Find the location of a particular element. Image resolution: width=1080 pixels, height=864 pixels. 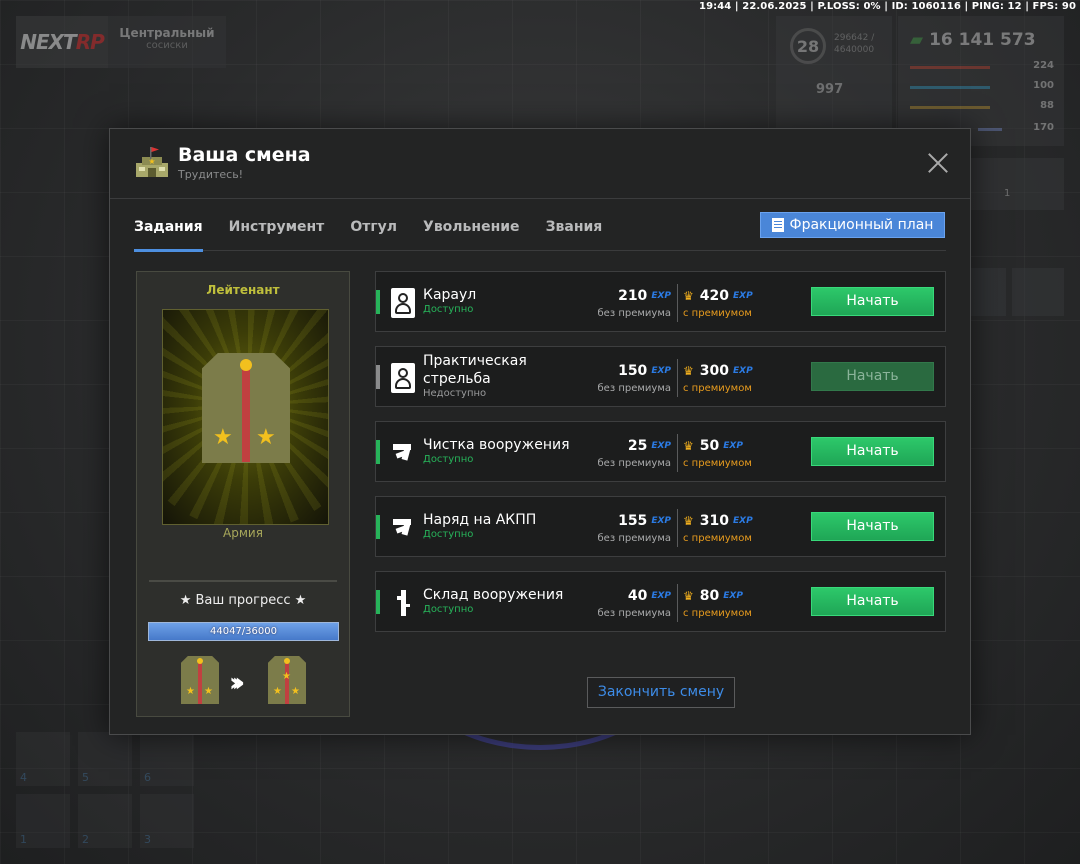

server-logo: NEXT RP Центральный сосиски is located at coordinates (121, 42).